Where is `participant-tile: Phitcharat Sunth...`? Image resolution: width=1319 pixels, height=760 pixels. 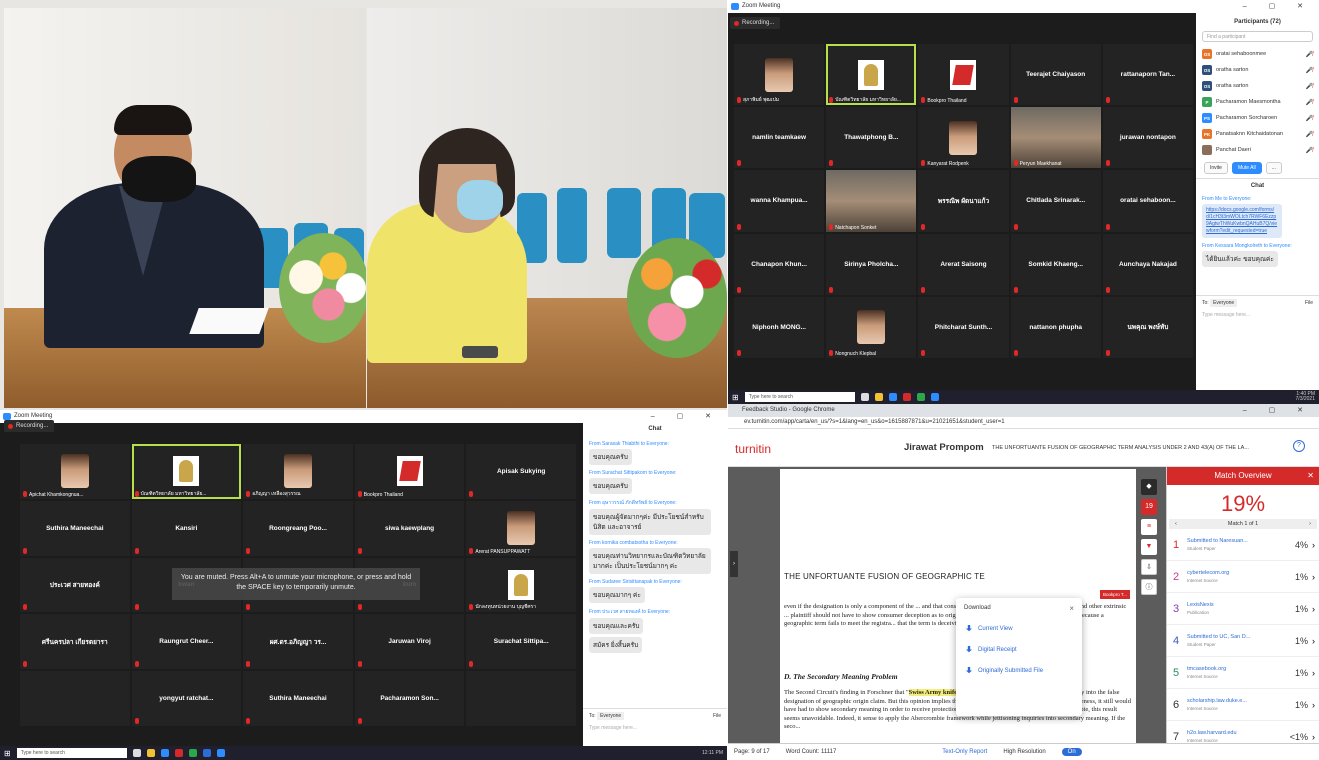 participant-tile: Phitcharat Sunth... is located at coordinates (963, 327).